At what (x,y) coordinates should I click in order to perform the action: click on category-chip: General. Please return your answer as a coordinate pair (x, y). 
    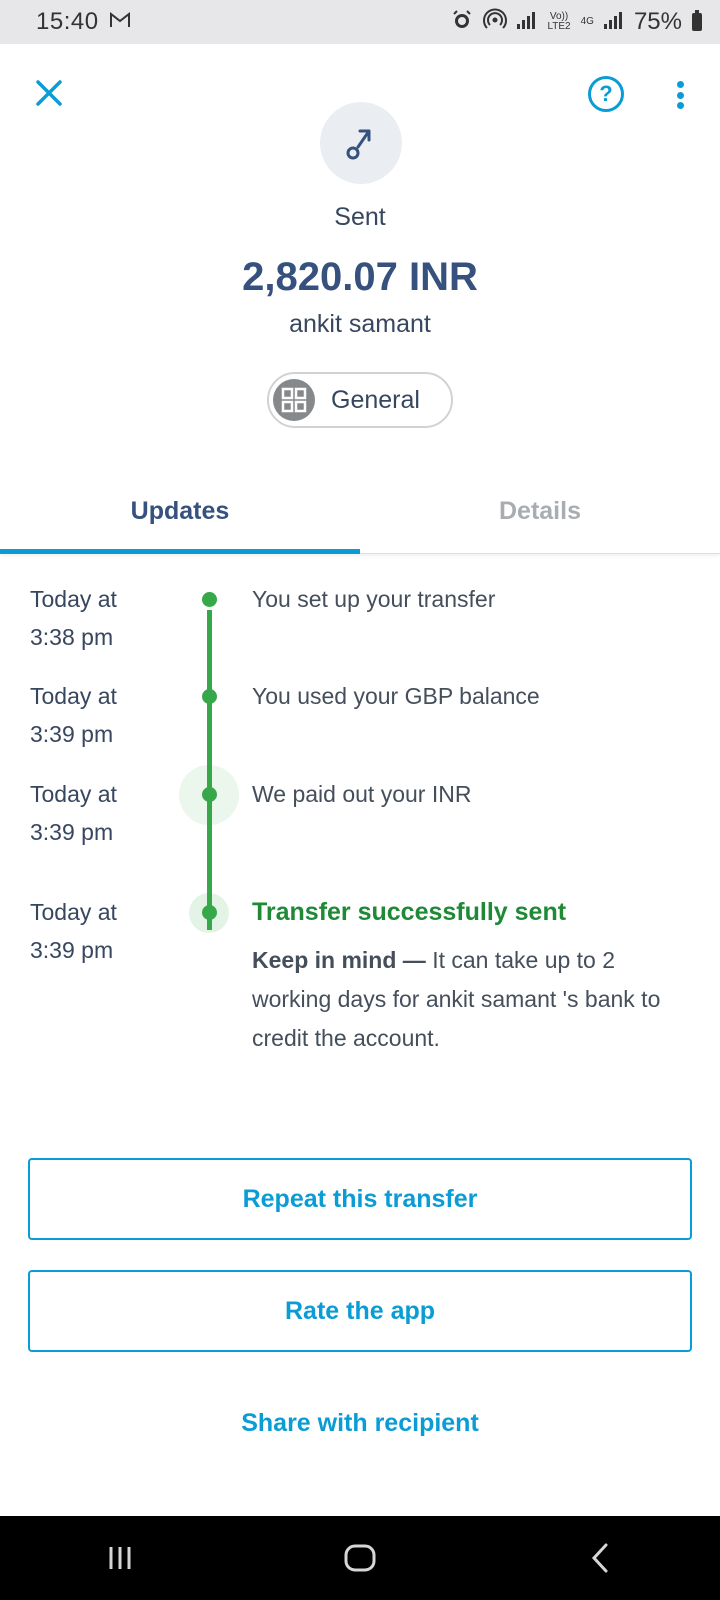
    Looking at the image, I should click on (360, 400).